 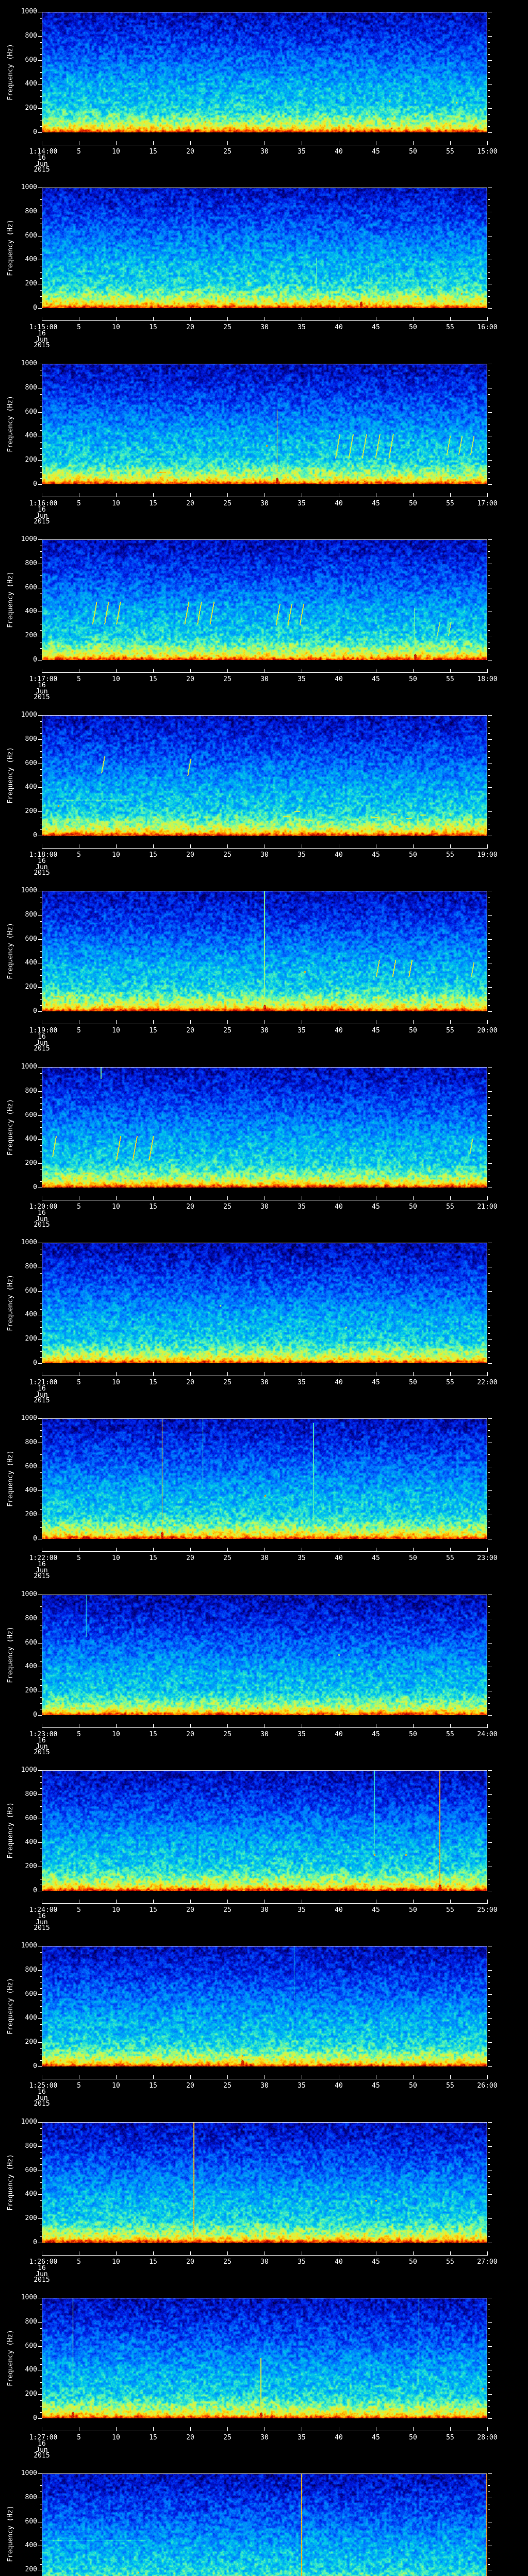 I want to click on x-tick-label: 55, so click(x=450, y=679).